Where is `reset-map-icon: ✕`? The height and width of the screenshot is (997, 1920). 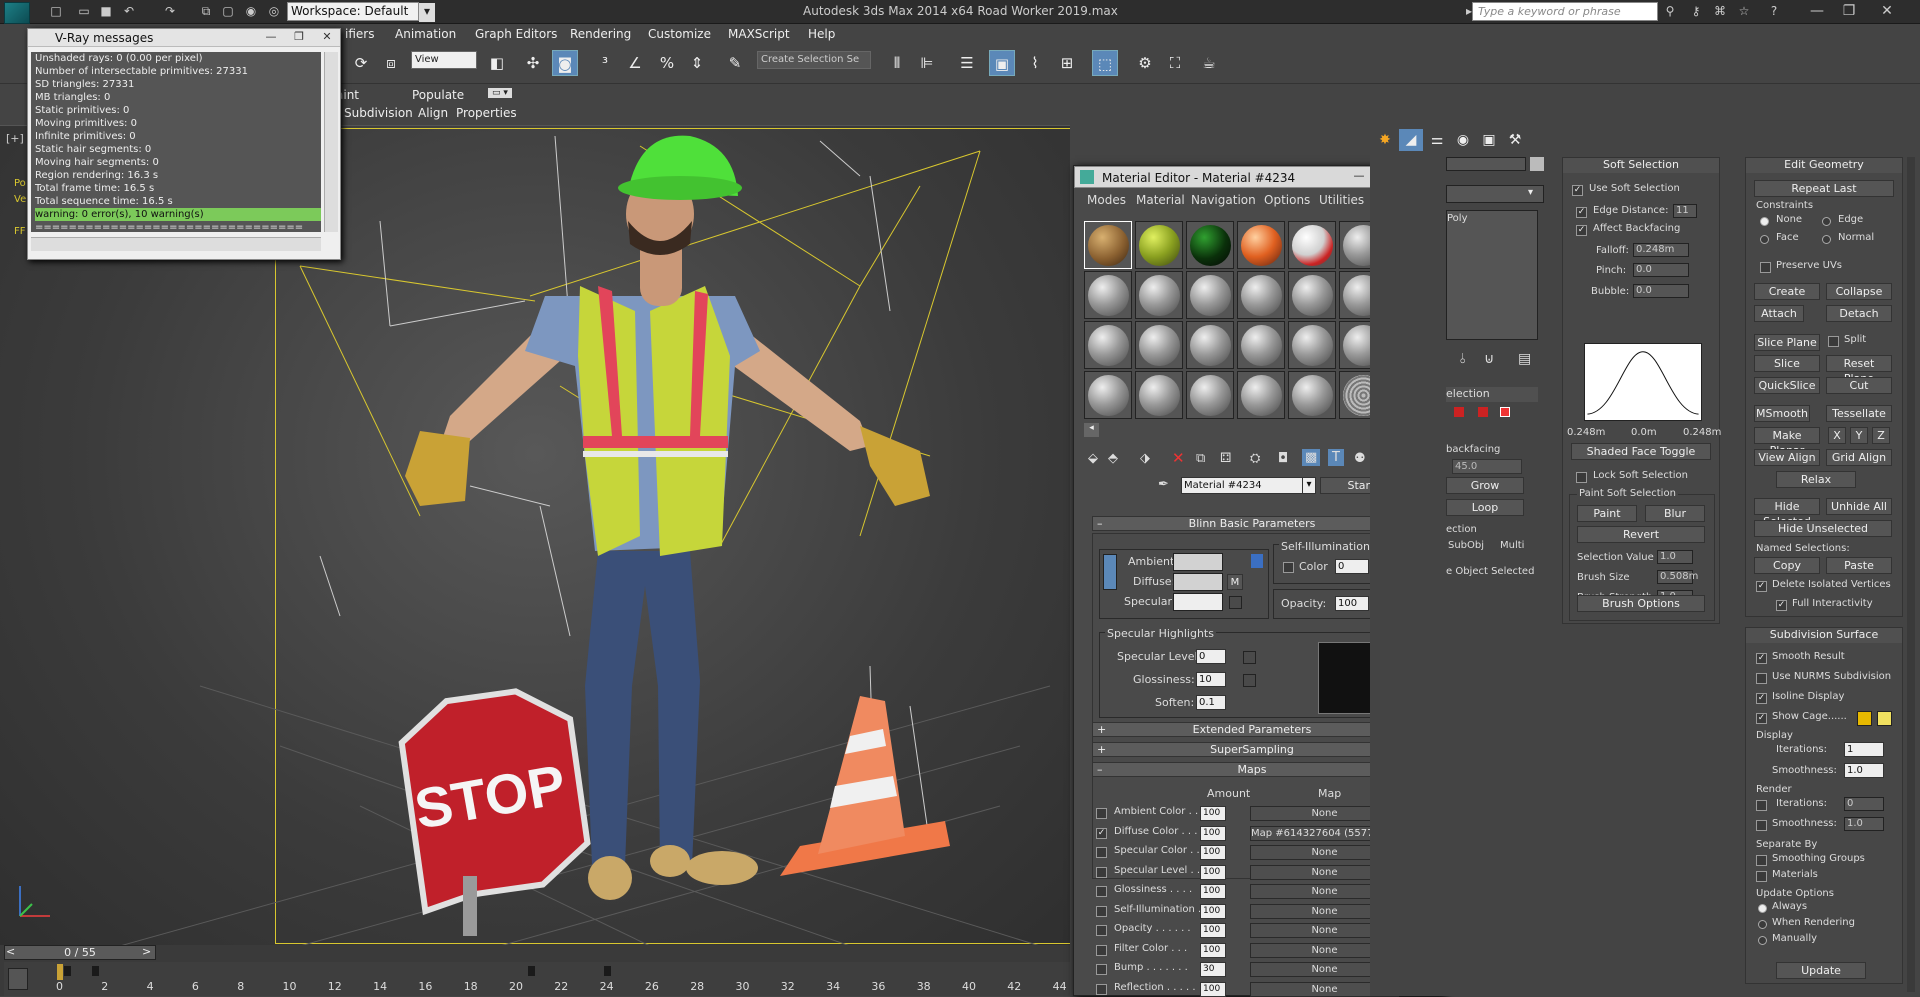 reset-map-icon: ✕ is located at coordinates (1178, 458).